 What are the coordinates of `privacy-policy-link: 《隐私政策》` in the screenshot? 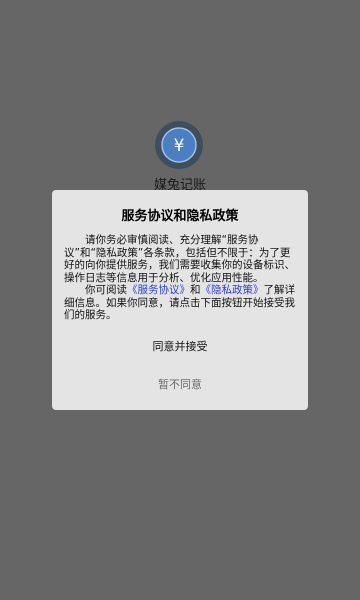 It's located at (232, 290).